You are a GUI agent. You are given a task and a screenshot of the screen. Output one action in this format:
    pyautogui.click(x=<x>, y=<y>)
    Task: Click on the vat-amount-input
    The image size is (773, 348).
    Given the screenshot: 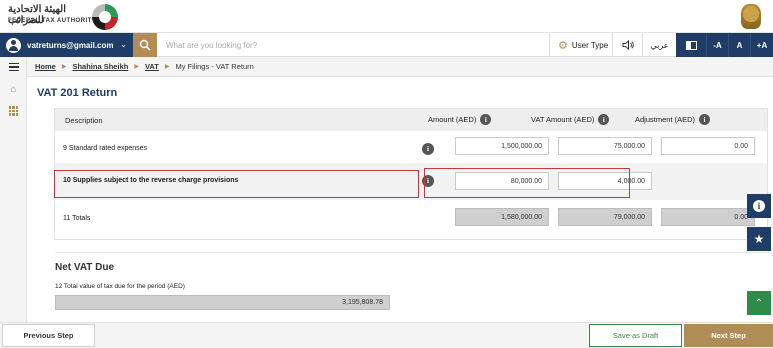 What is the action you would take?
    pyautogui.click(x=605, y=146)
    